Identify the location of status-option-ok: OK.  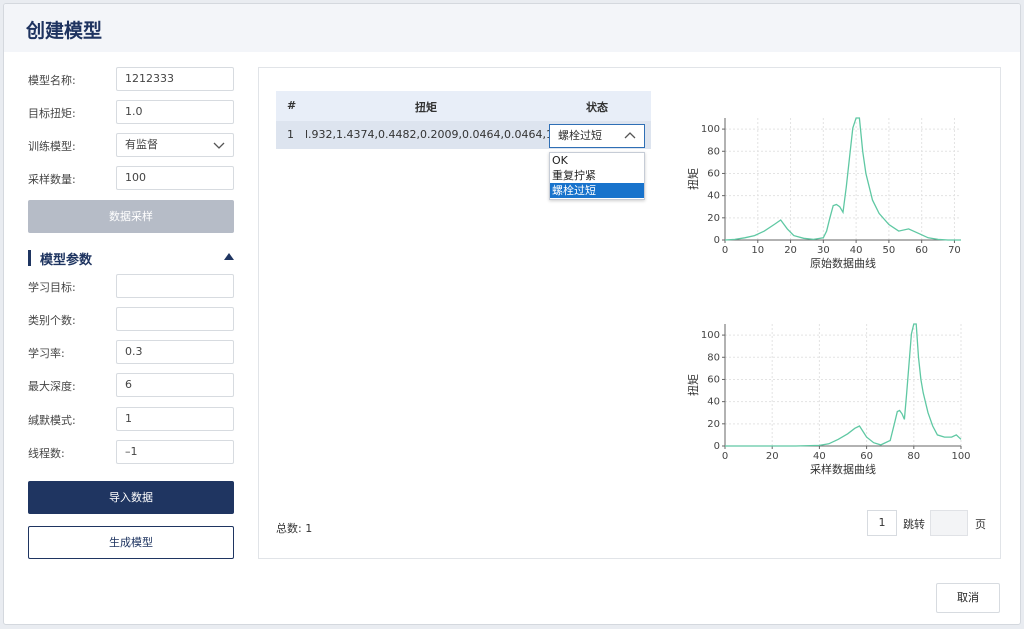
(597, 160).